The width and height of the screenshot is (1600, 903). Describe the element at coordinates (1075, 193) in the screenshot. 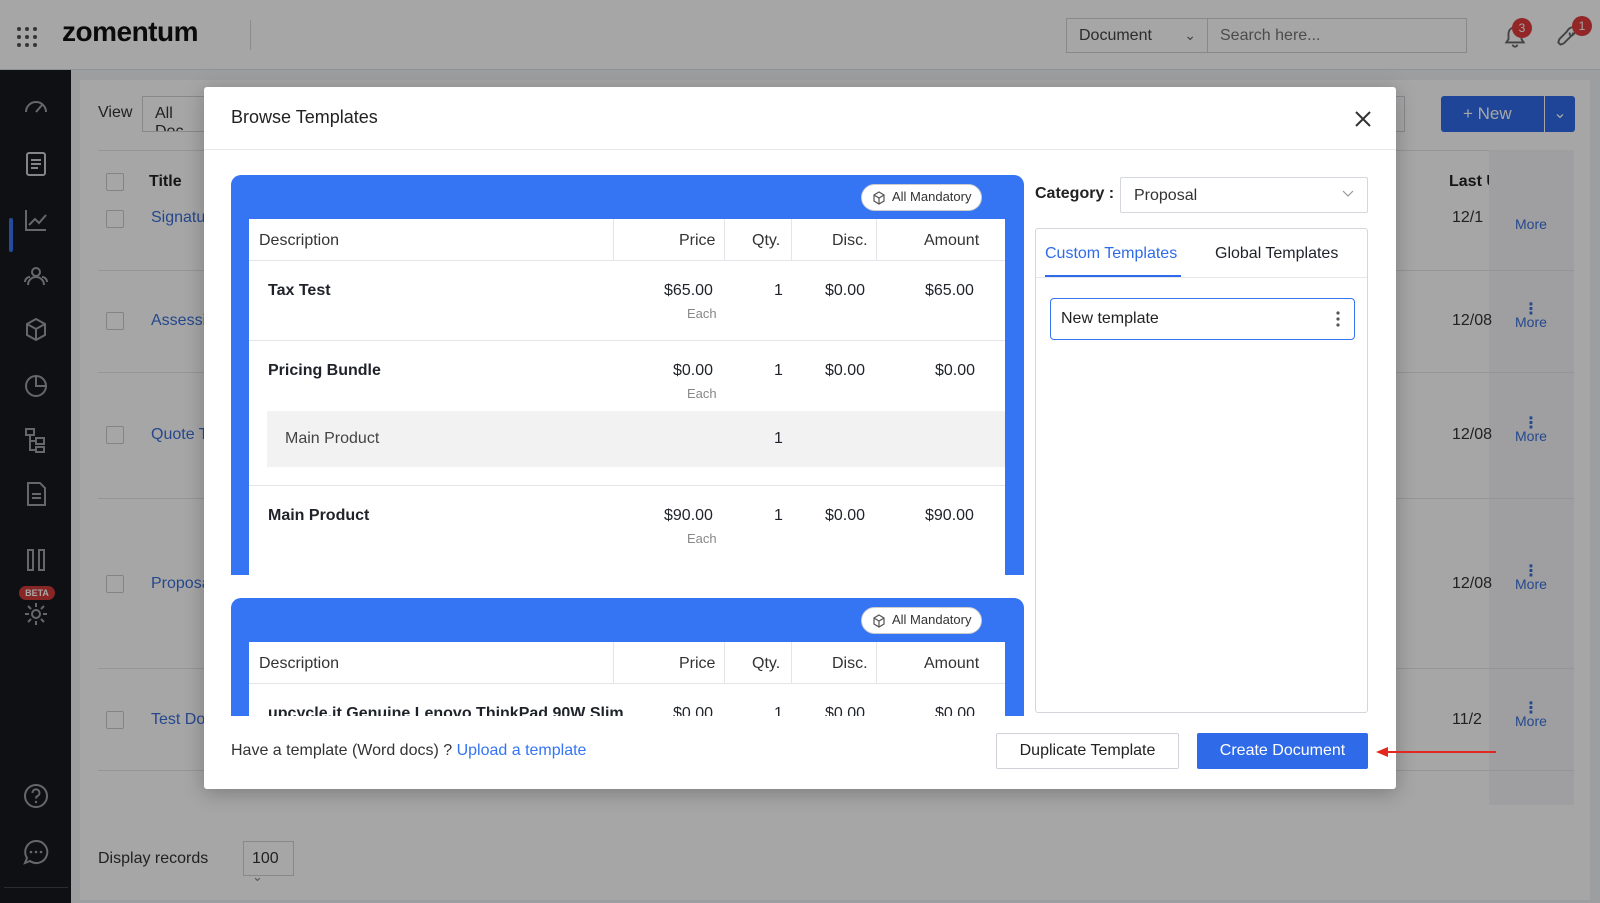

I see `category-label: Category :` at that location.